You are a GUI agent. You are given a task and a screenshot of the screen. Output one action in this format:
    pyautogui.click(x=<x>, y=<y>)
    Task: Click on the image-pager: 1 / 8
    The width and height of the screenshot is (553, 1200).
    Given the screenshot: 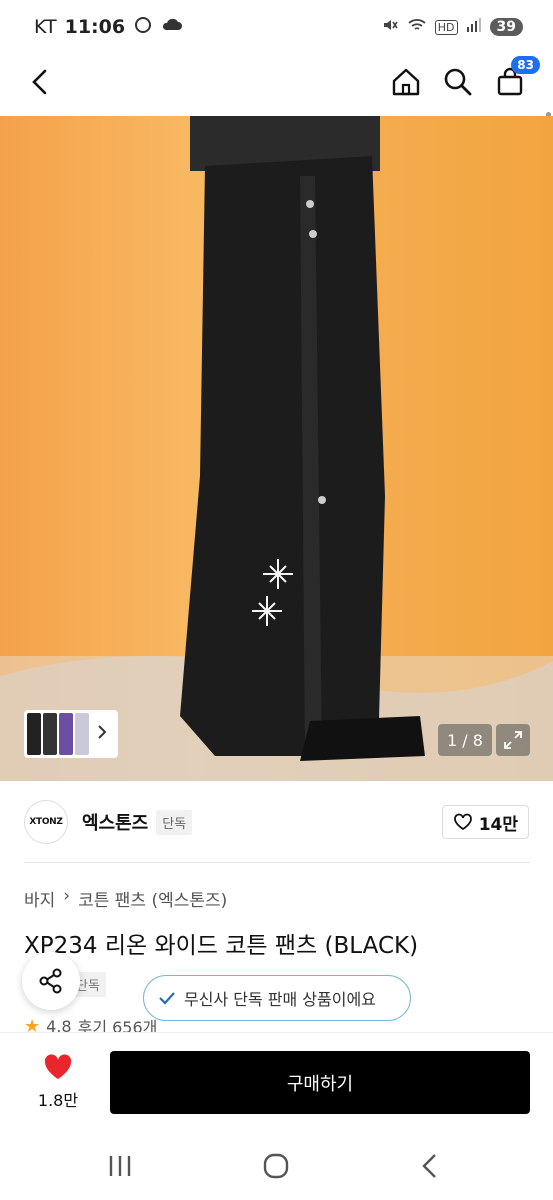 What is the action you would take?
    pyautogui.click(x=465, y=740)
    